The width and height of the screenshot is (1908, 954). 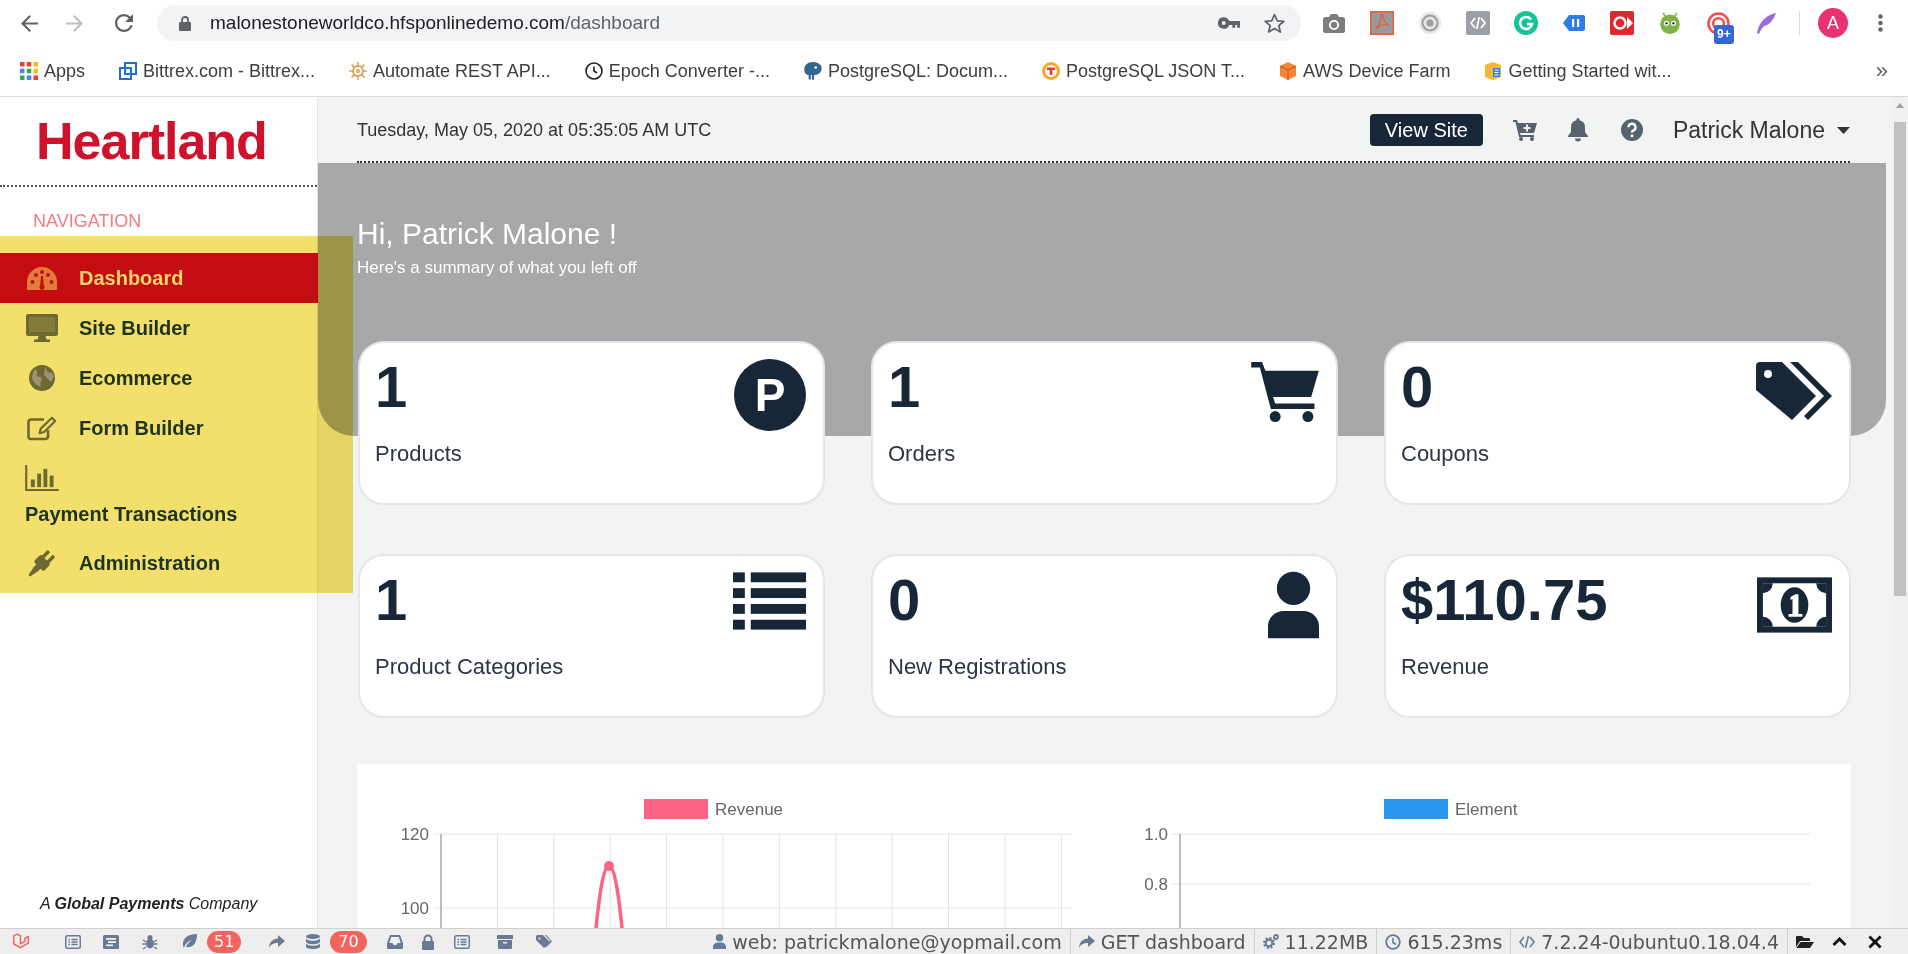 What do you see at coordinates (1843, 130) in the screenshot?
I see `caret-down-icon` at bounding box center [1843, 130].